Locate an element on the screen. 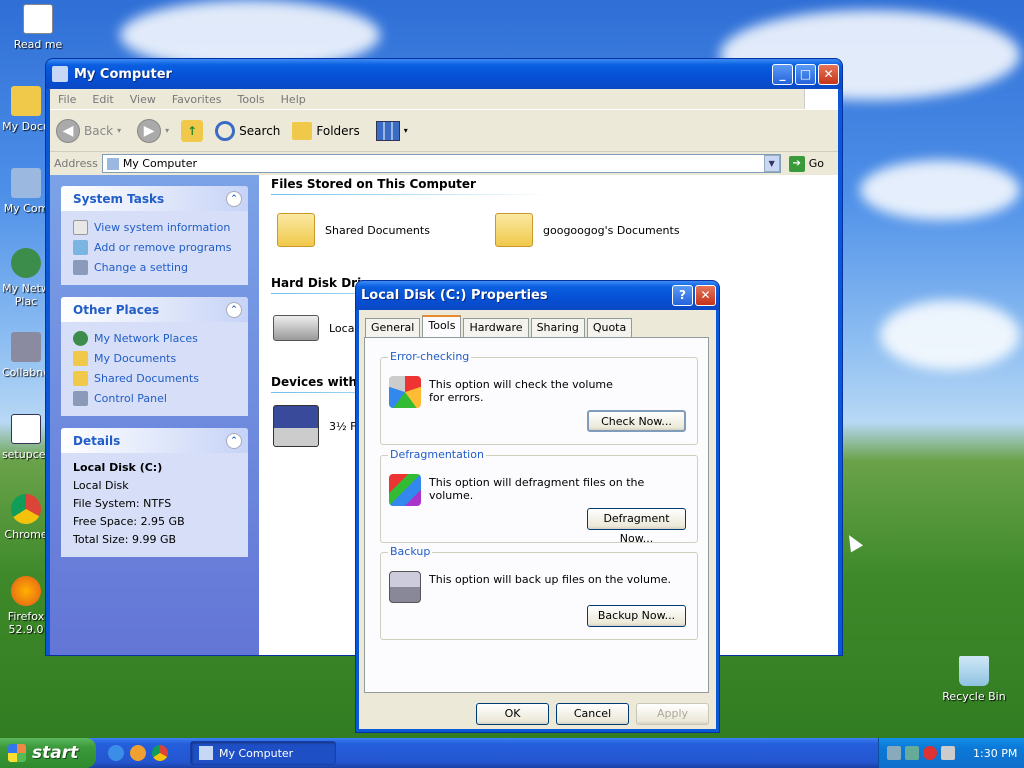 The image size is (1024, 768). globe-icon is located at coordinates (26, 263).